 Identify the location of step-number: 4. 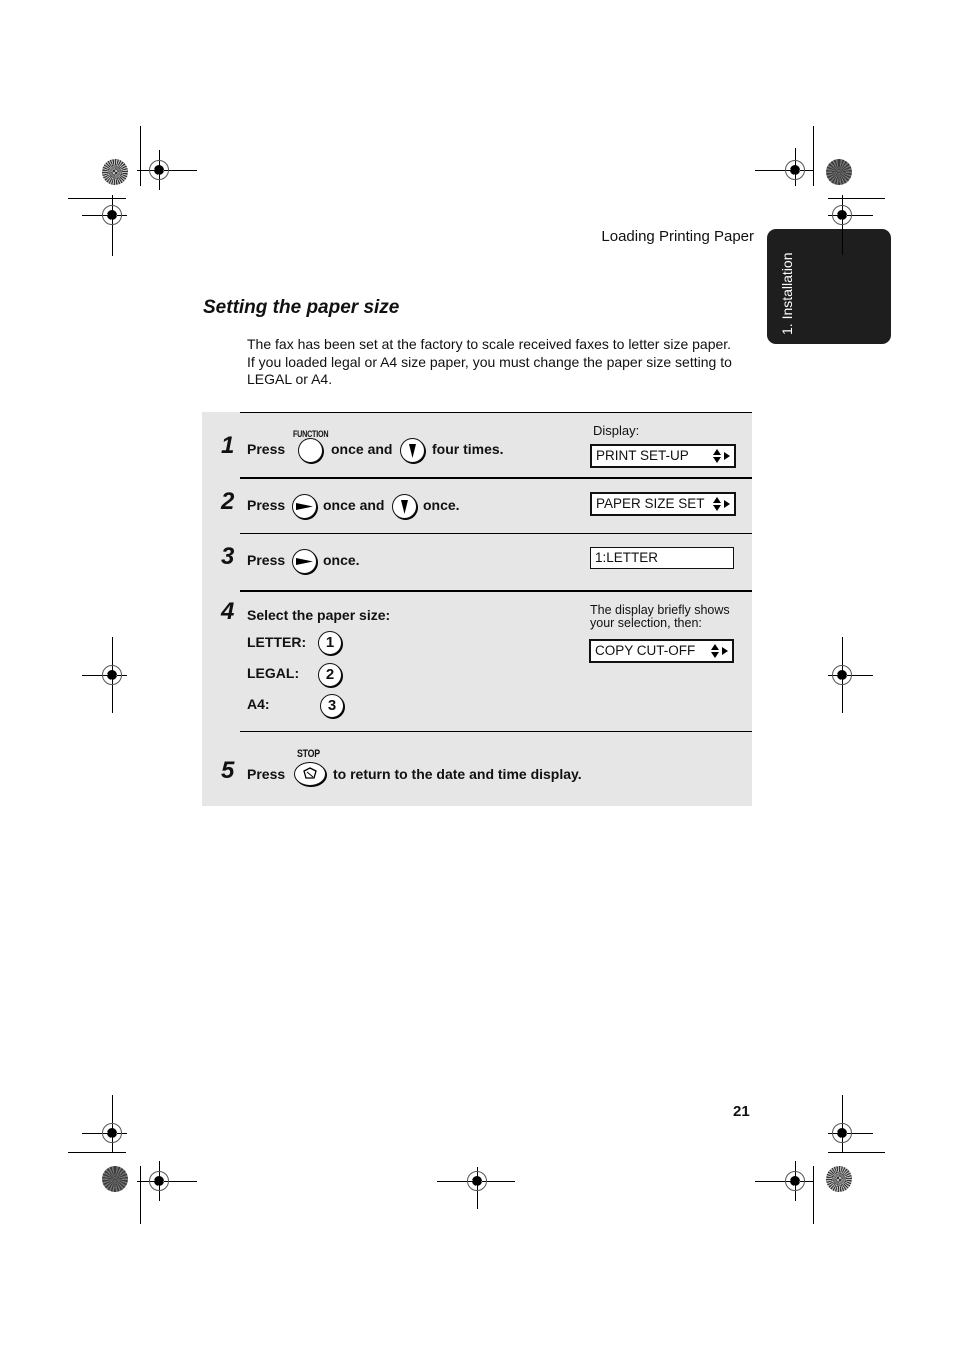
(228, 611).